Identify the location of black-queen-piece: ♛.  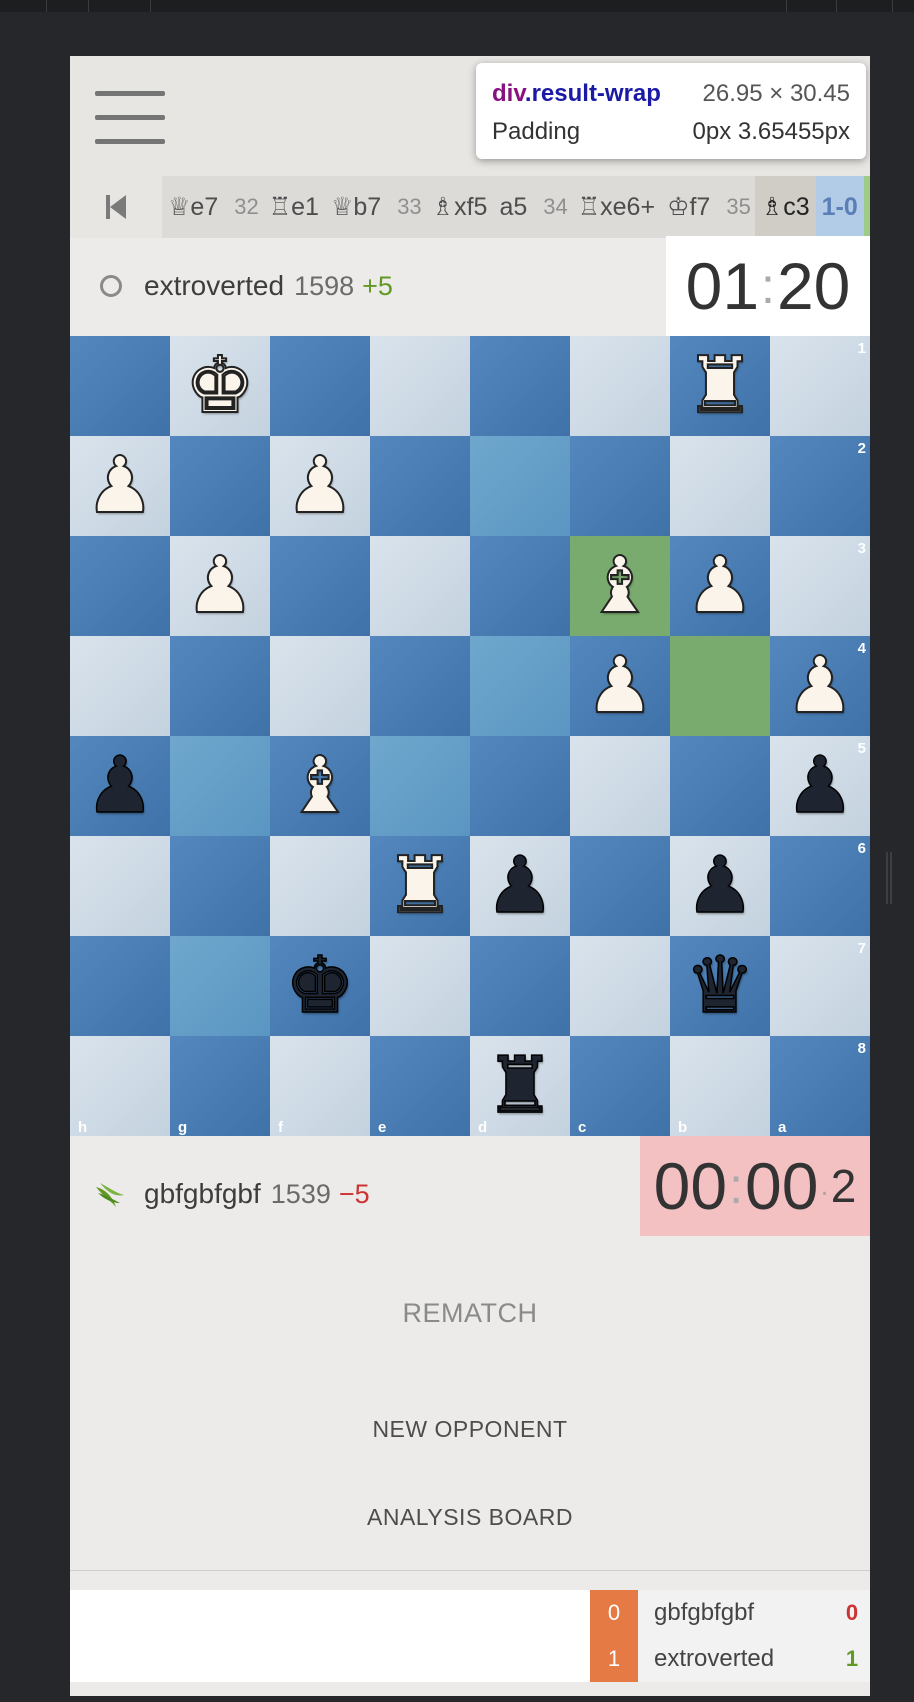
(720, 986).